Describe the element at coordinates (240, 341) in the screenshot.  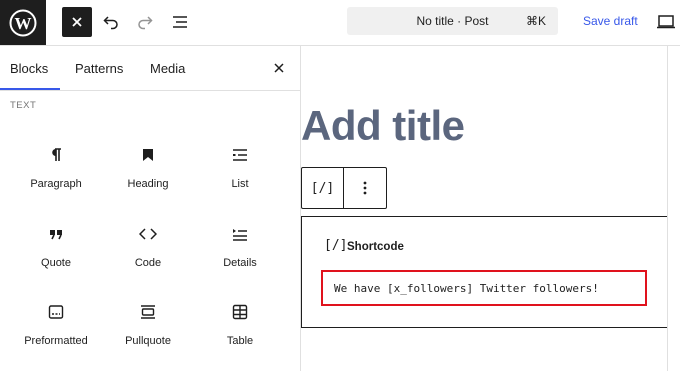
I see `block-item-label: Table` at that location.